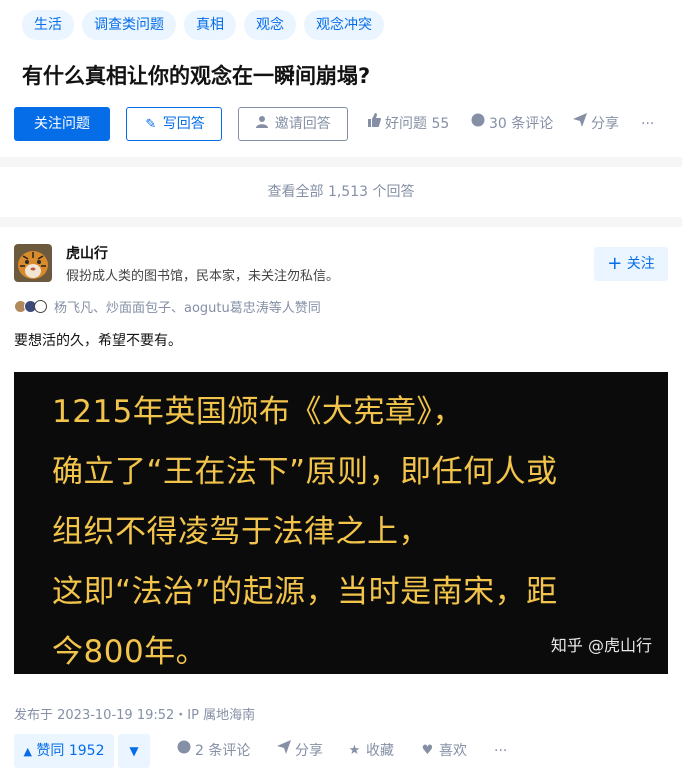  Describe the element at coordinates (417, 124) in the screenshot. I see `good-question-label: 好问题 55` at that location.